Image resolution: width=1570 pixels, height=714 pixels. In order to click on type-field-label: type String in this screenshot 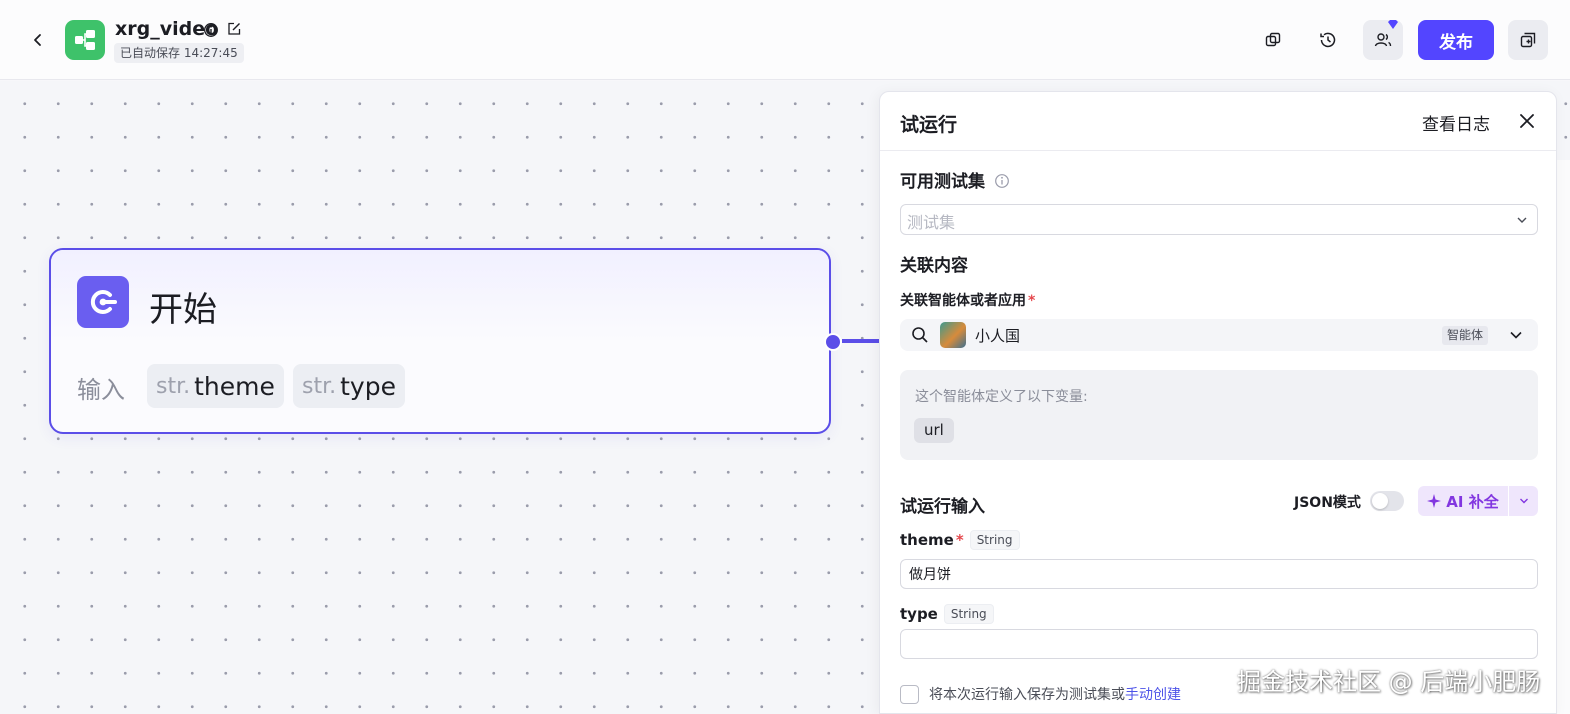, I will do `click(947, 614)`.